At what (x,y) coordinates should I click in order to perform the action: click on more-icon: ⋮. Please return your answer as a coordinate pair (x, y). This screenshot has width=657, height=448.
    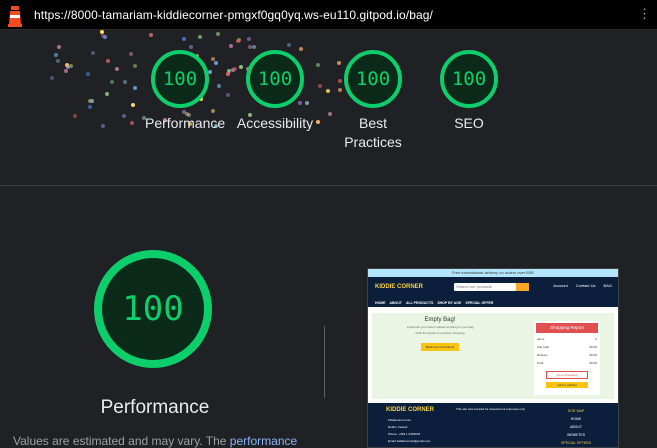
    Looking at the image, I should click on (644, 14).